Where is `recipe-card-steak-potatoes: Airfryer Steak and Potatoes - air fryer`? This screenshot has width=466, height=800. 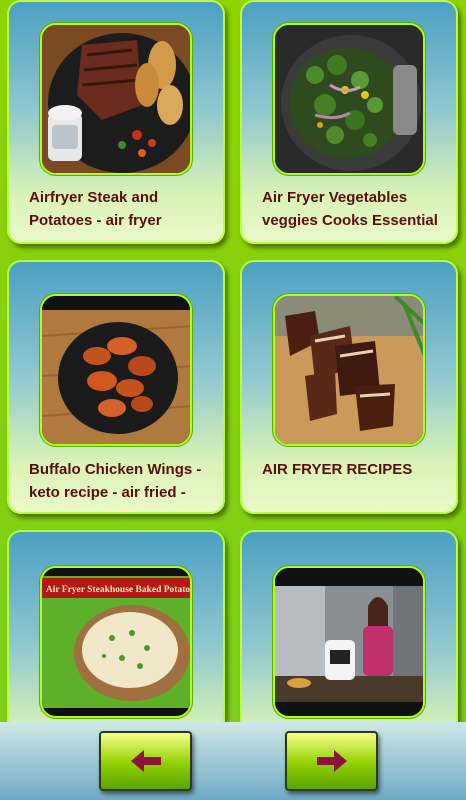
recipe-card-steak-potatoes: Airfryer Steak and Potatoes - air fryer is located at coordinates (116, 122).